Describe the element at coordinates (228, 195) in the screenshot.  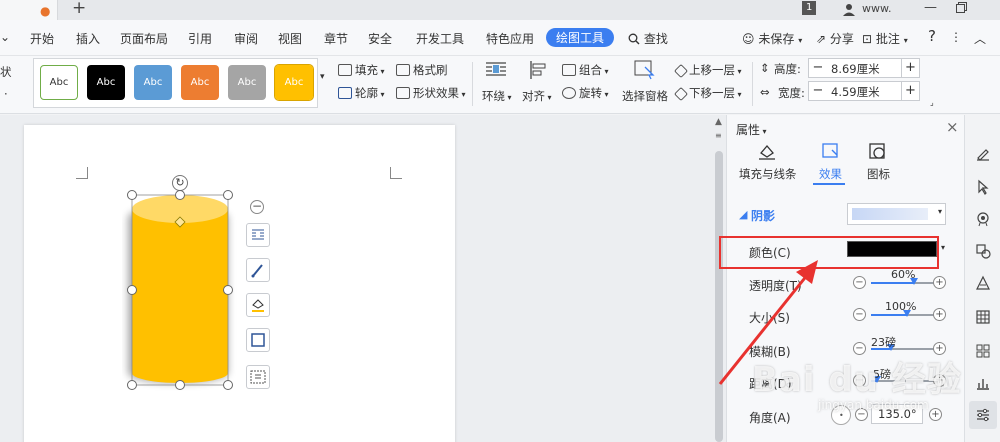
I see `resize-handle-top-right` at that location.